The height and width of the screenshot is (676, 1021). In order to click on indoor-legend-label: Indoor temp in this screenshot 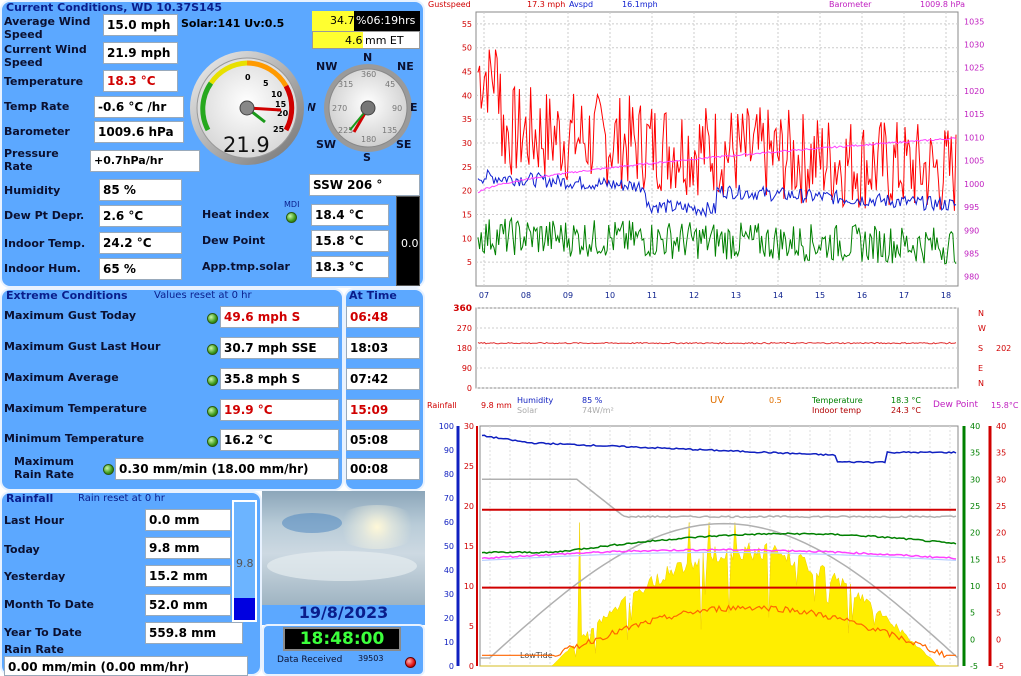, I will do `click(837, 410)`.